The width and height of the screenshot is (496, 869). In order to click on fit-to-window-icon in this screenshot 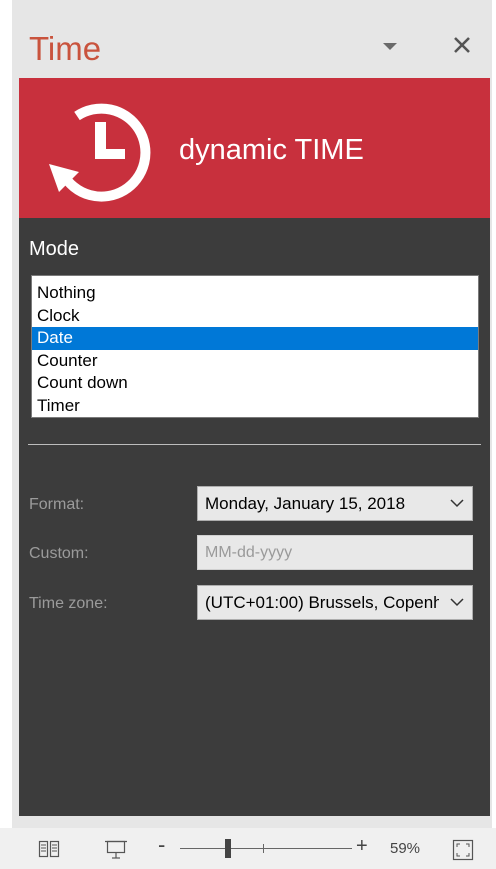, I will do `click(463, 850)`.